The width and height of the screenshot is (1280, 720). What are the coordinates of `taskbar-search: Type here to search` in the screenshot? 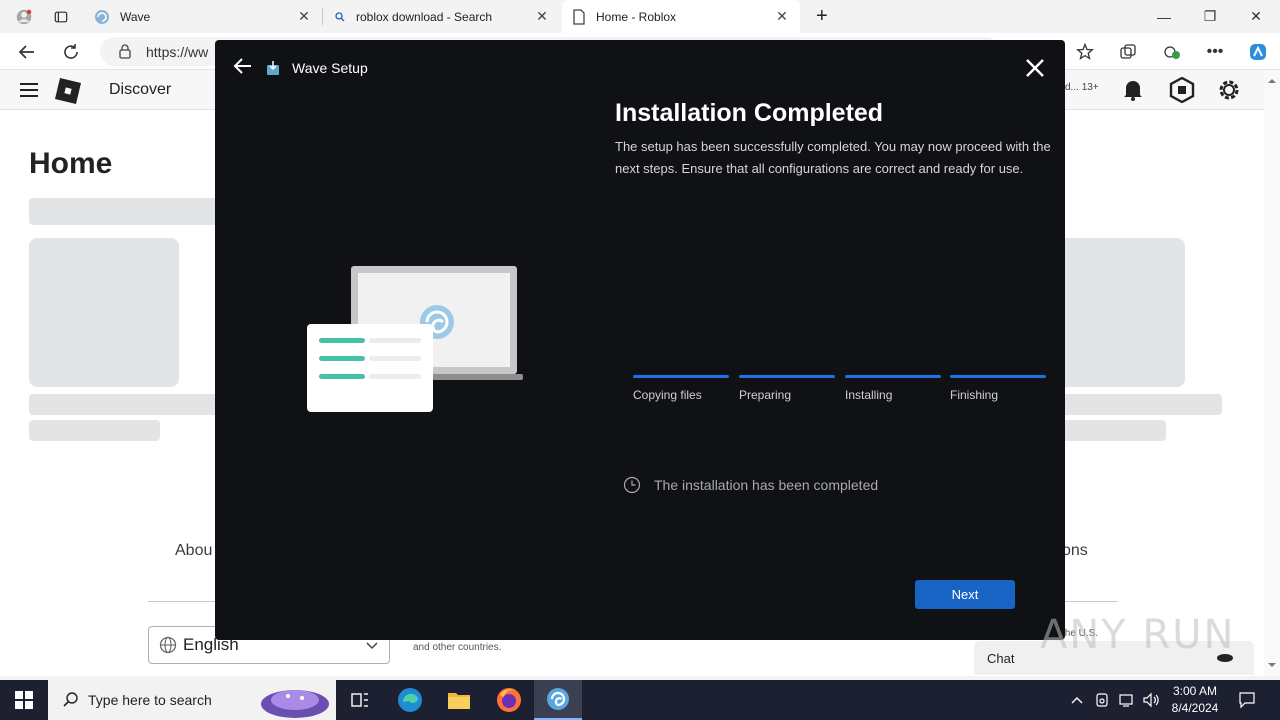 It's located at (192, 700).